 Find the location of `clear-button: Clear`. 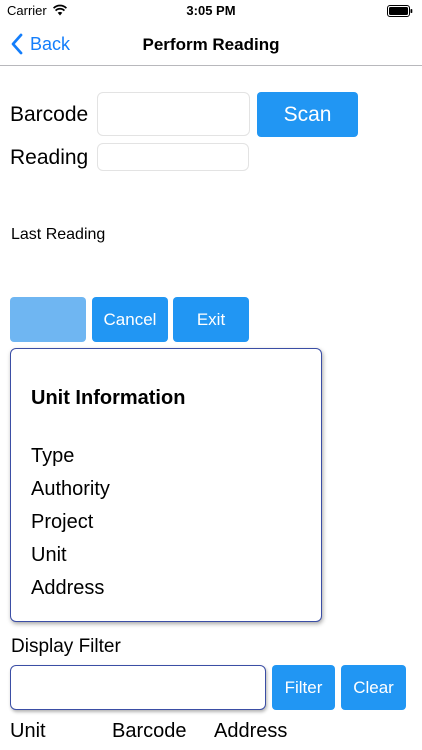

clear-button: Clear is located at coordinates (373, 687).